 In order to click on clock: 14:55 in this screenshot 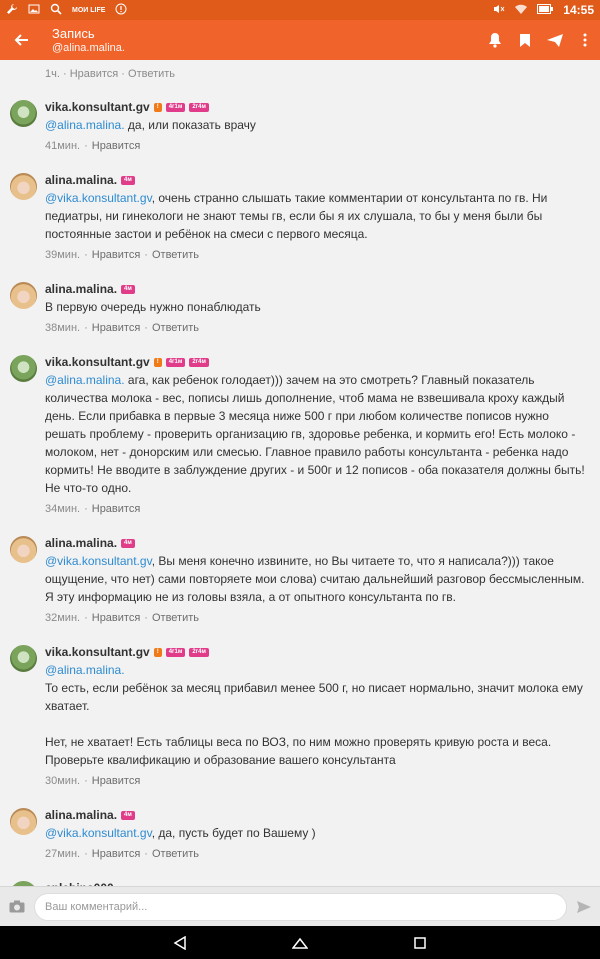, I will do `click(578, 10)`.